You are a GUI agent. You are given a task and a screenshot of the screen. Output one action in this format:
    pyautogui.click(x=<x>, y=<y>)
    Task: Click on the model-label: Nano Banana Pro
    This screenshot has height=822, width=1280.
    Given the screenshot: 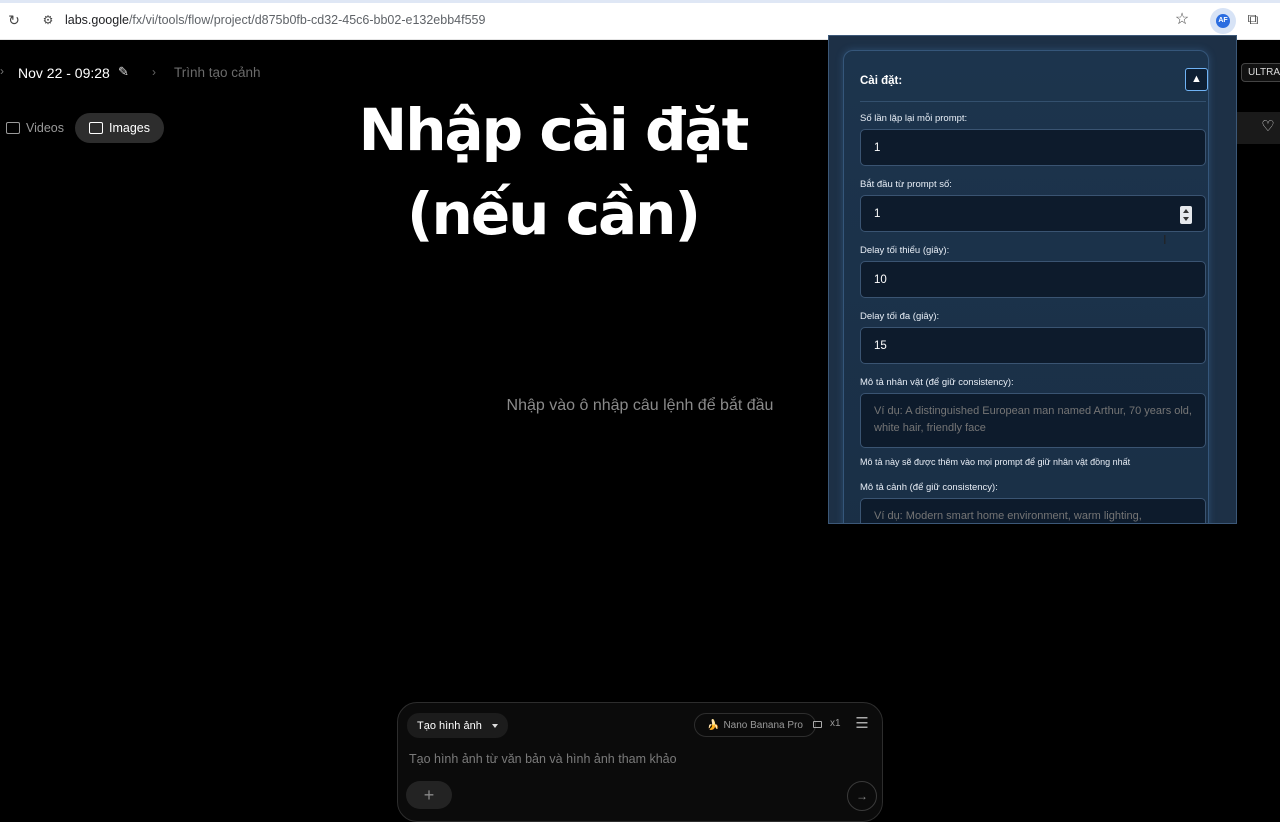 What is the action you would take?
    pyautogui.click(x=763, y=725)
    